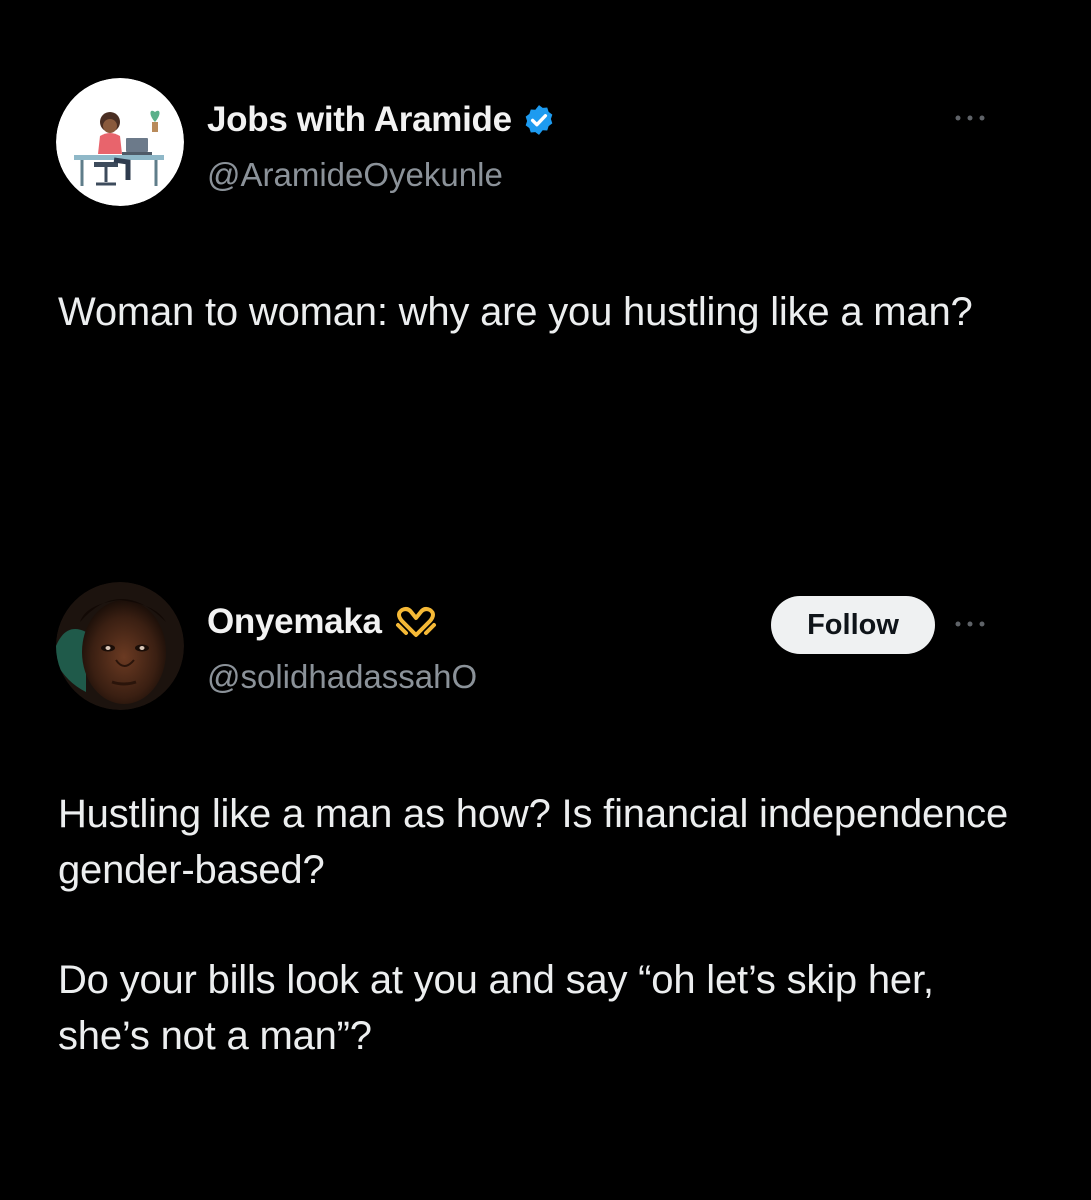 The height and width of the screenshot is (1200, 1091). I want to click on author-display-name: Jobs with Aramide, so click(359, 120).